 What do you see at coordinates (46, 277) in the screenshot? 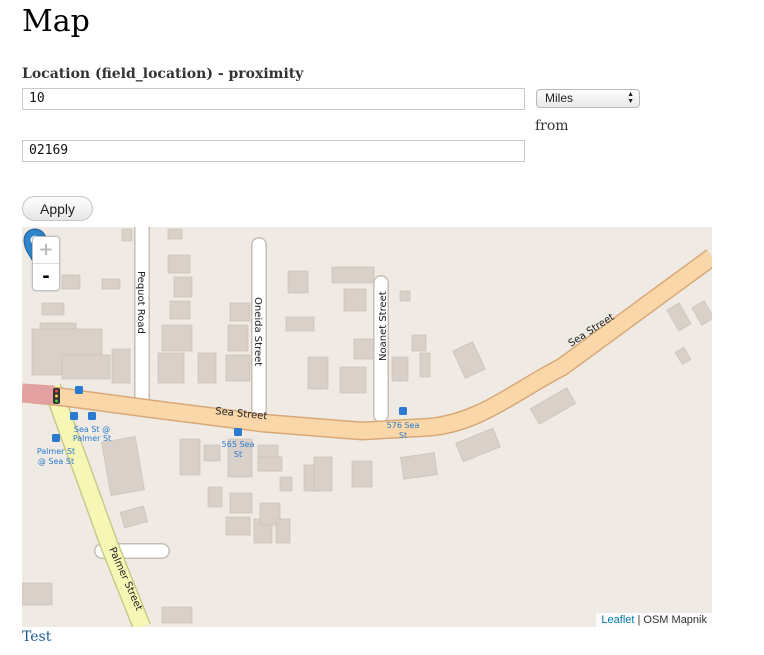
I see `zoom-out-button: -` at bounding box center [46, 277].